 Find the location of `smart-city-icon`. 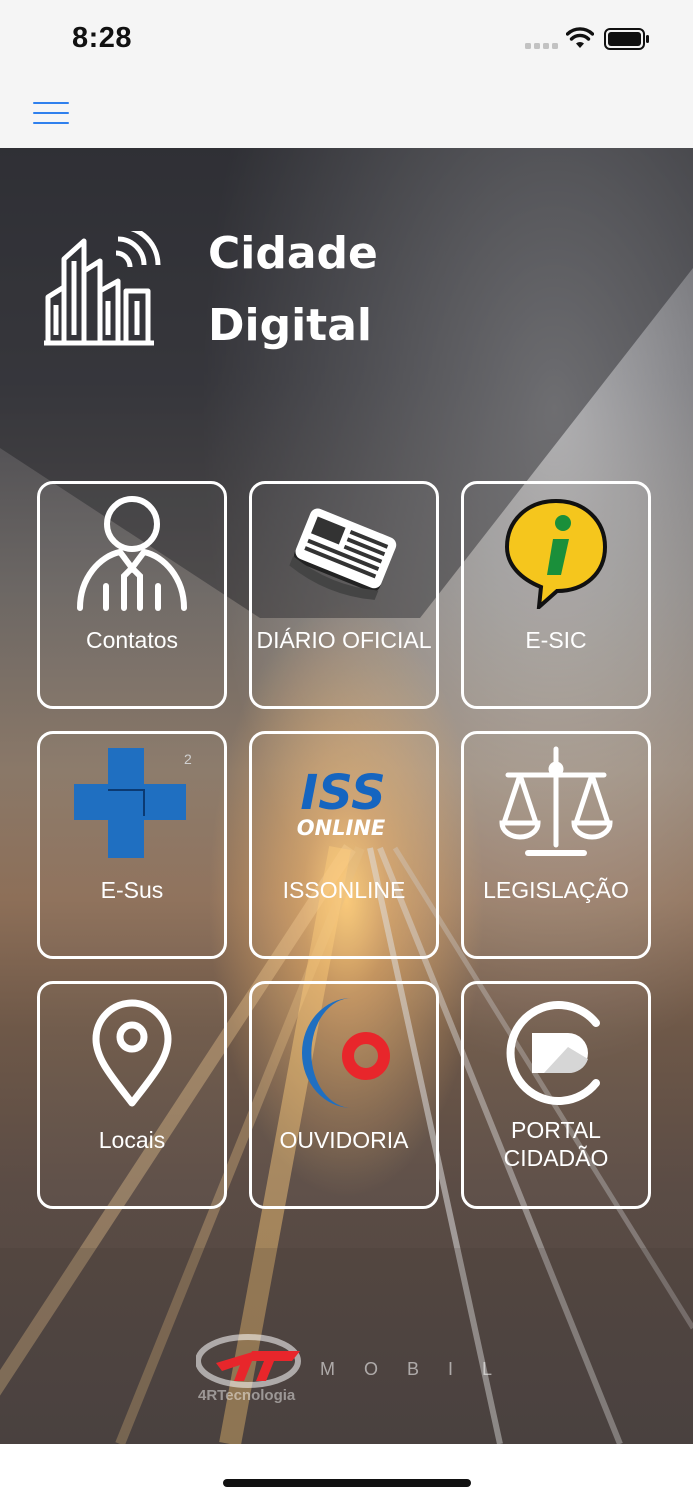

smart-city-icon is located at coordinates (102, 288).